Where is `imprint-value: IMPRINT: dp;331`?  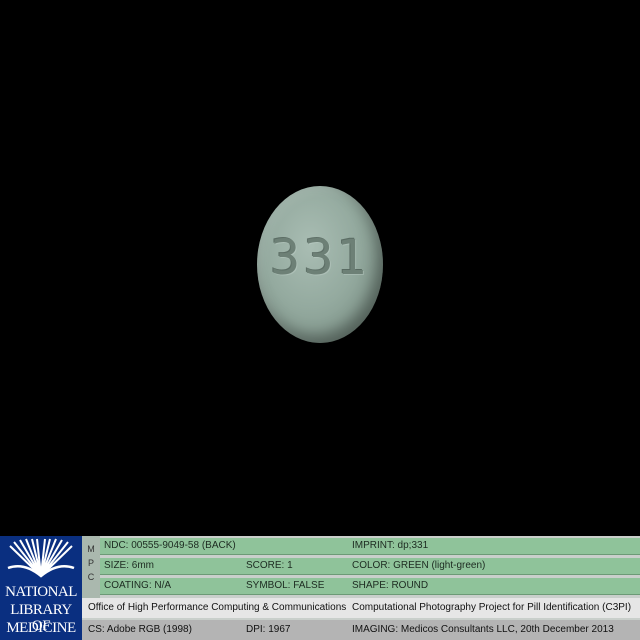
imprint-value: IMPRINT: dp;331 is located at coordinates (390, 545).